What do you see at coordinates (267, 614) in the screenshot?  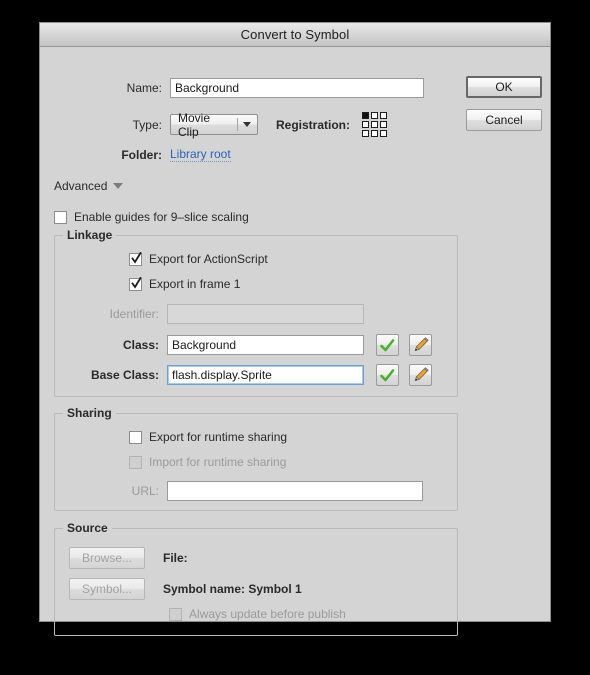 I see `always-update-label: Always update before publish` at bounding box center [267, 614].